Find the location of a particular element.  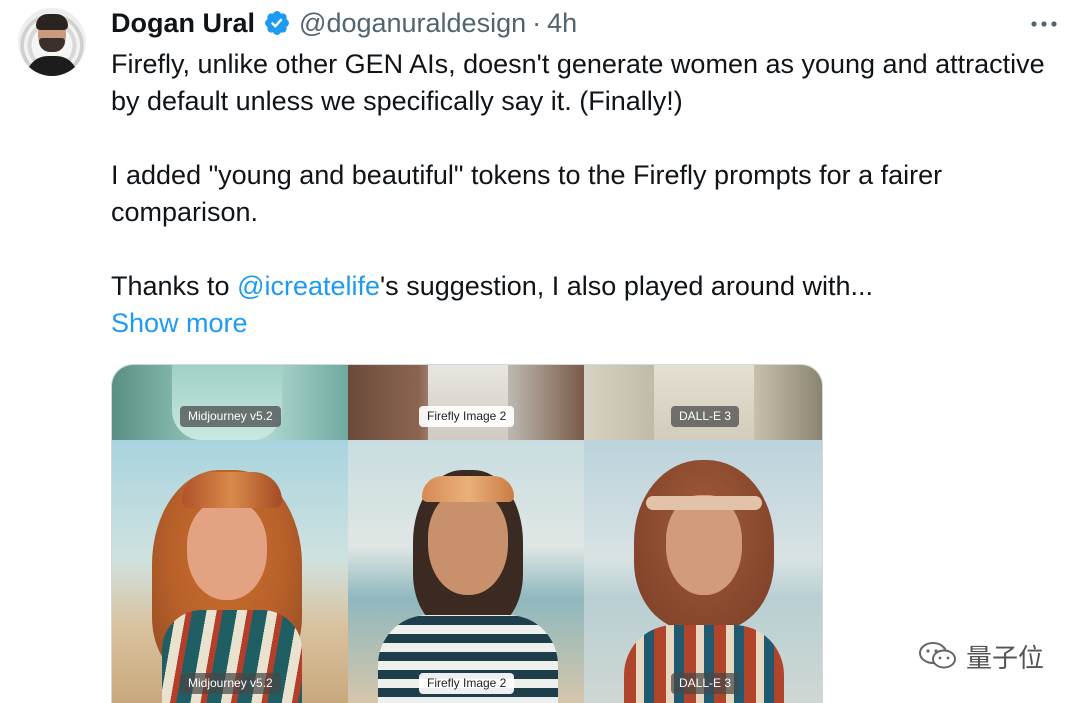

top-panel-midjourney is located at coordinates (230, 402).